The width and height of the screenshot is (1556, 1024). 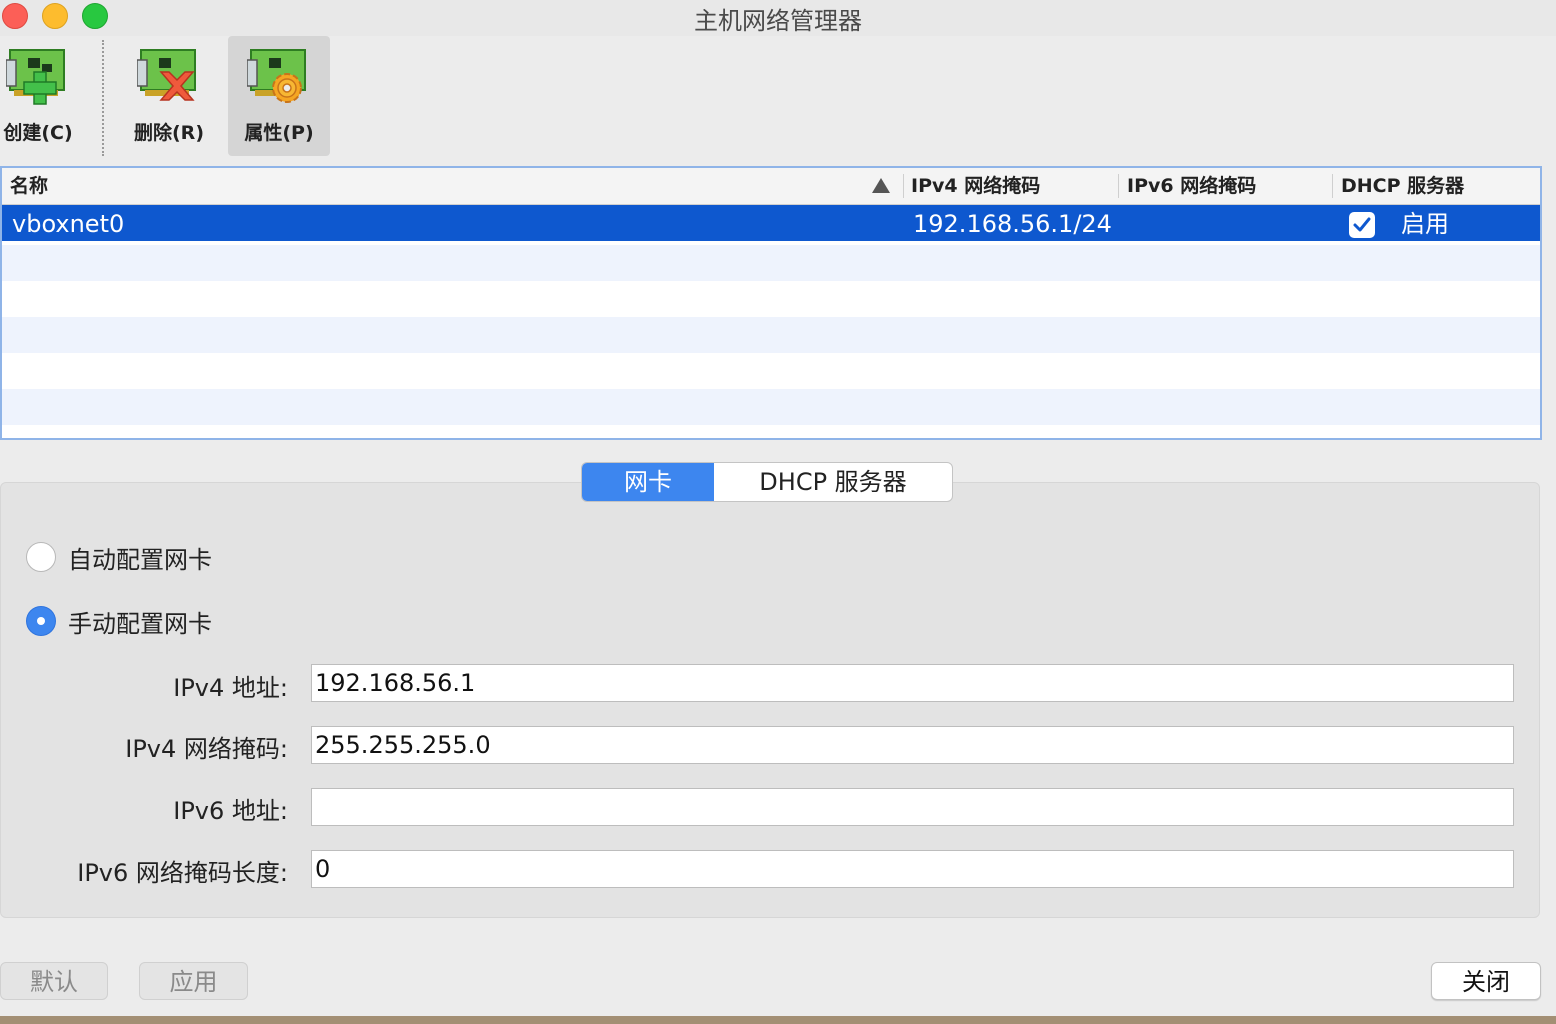 I want to click on window-title: 主机网络管理器, so click(x=778, y=21).